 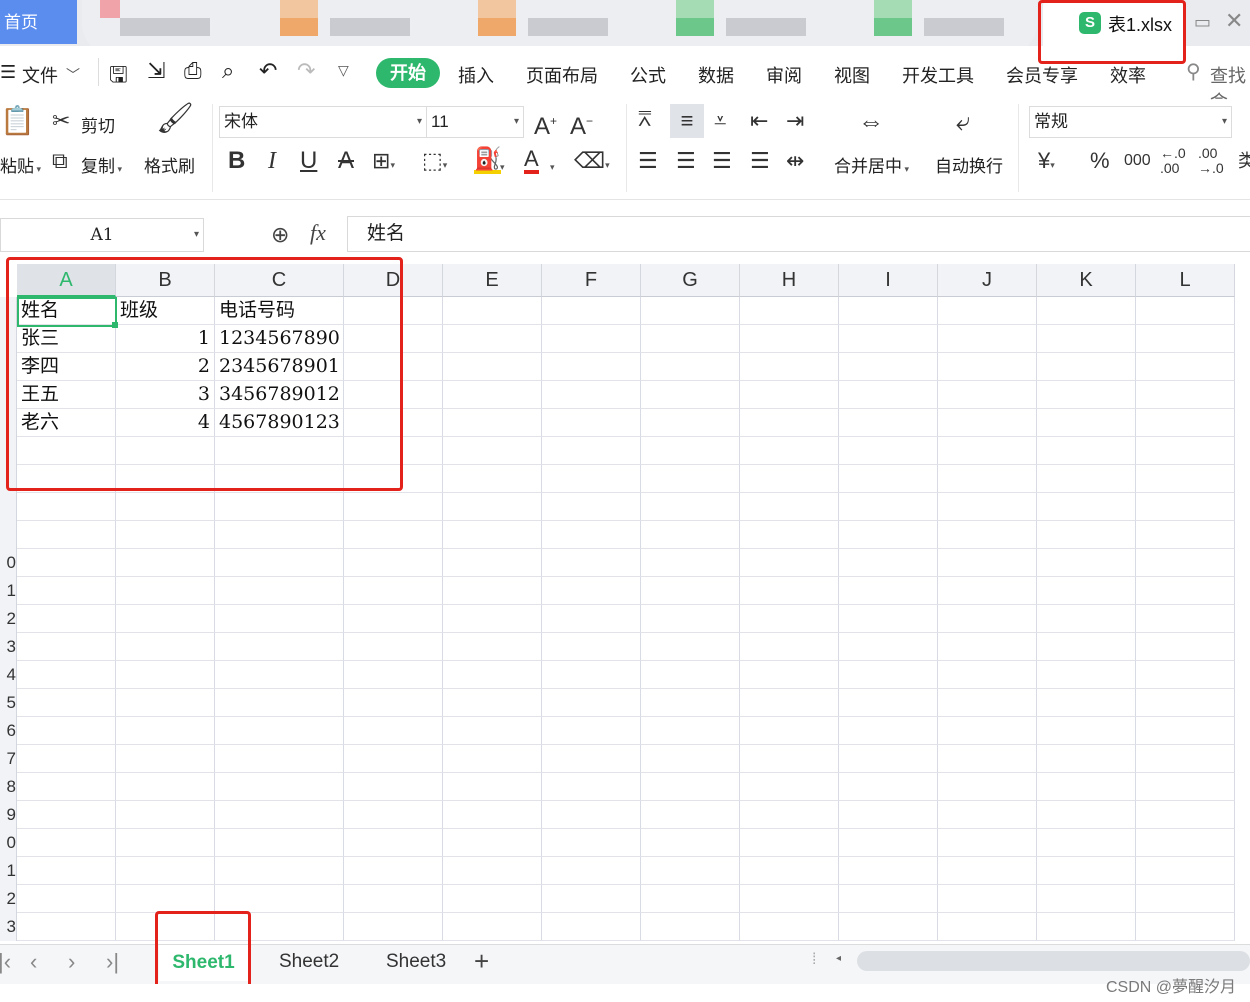 What do you see at coordinates (492, 759) in the screenshot?
I see `cell-e17` at bounding box center [492, 759].